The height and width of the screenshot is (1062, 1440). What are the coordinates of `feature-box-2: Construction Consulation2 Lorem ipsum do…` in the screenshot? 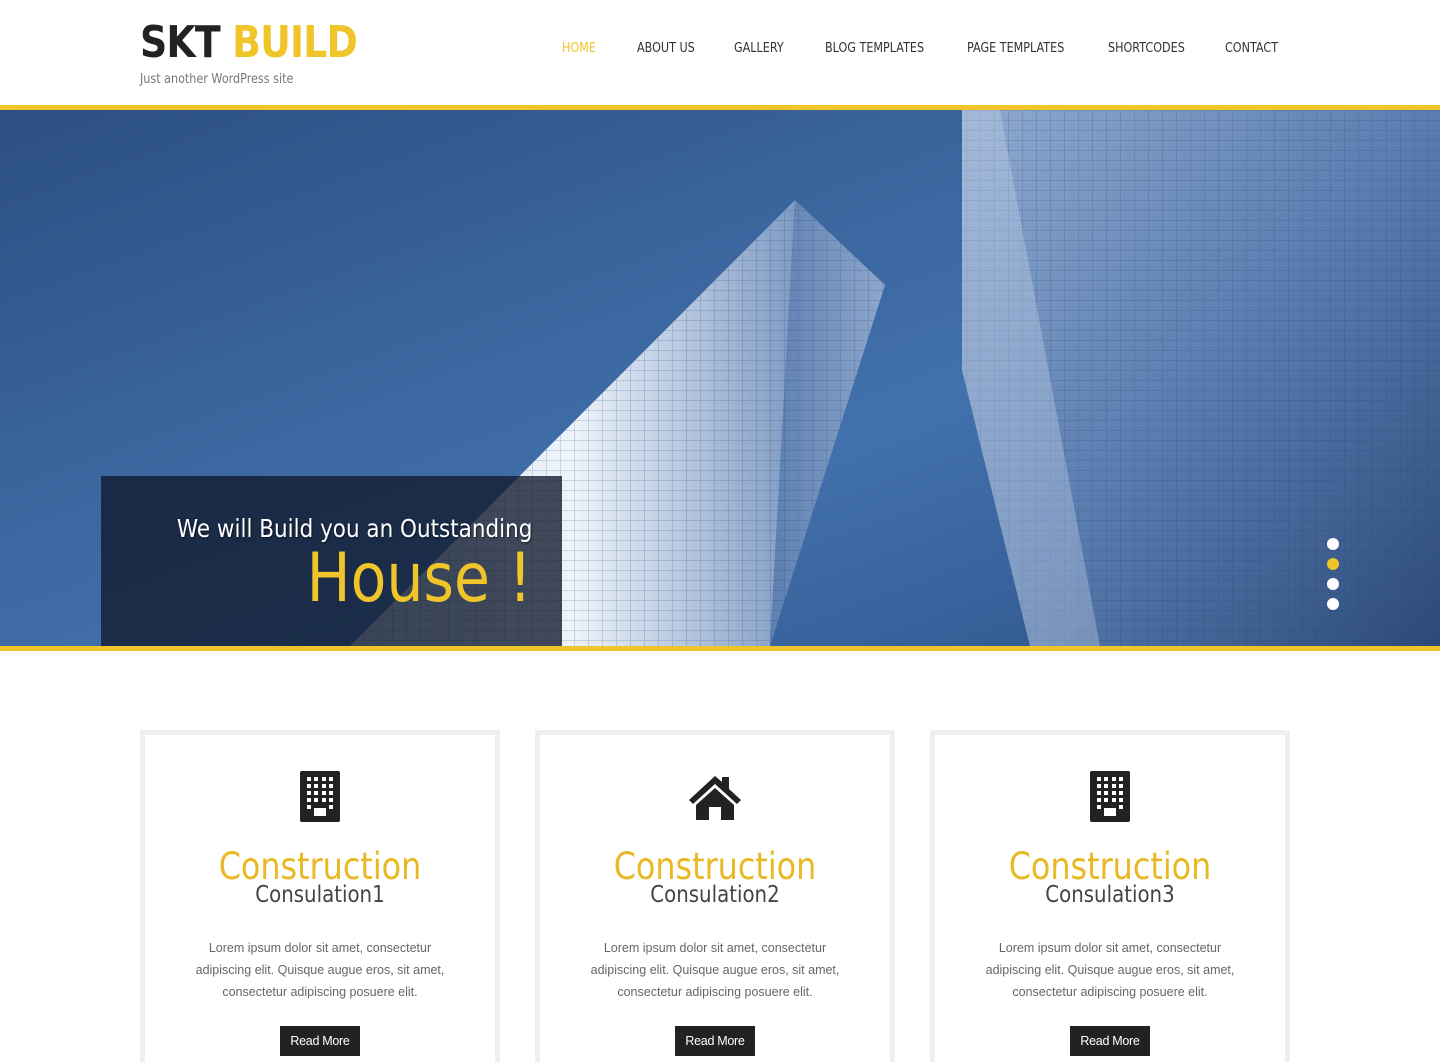 It's located at (715, 896).